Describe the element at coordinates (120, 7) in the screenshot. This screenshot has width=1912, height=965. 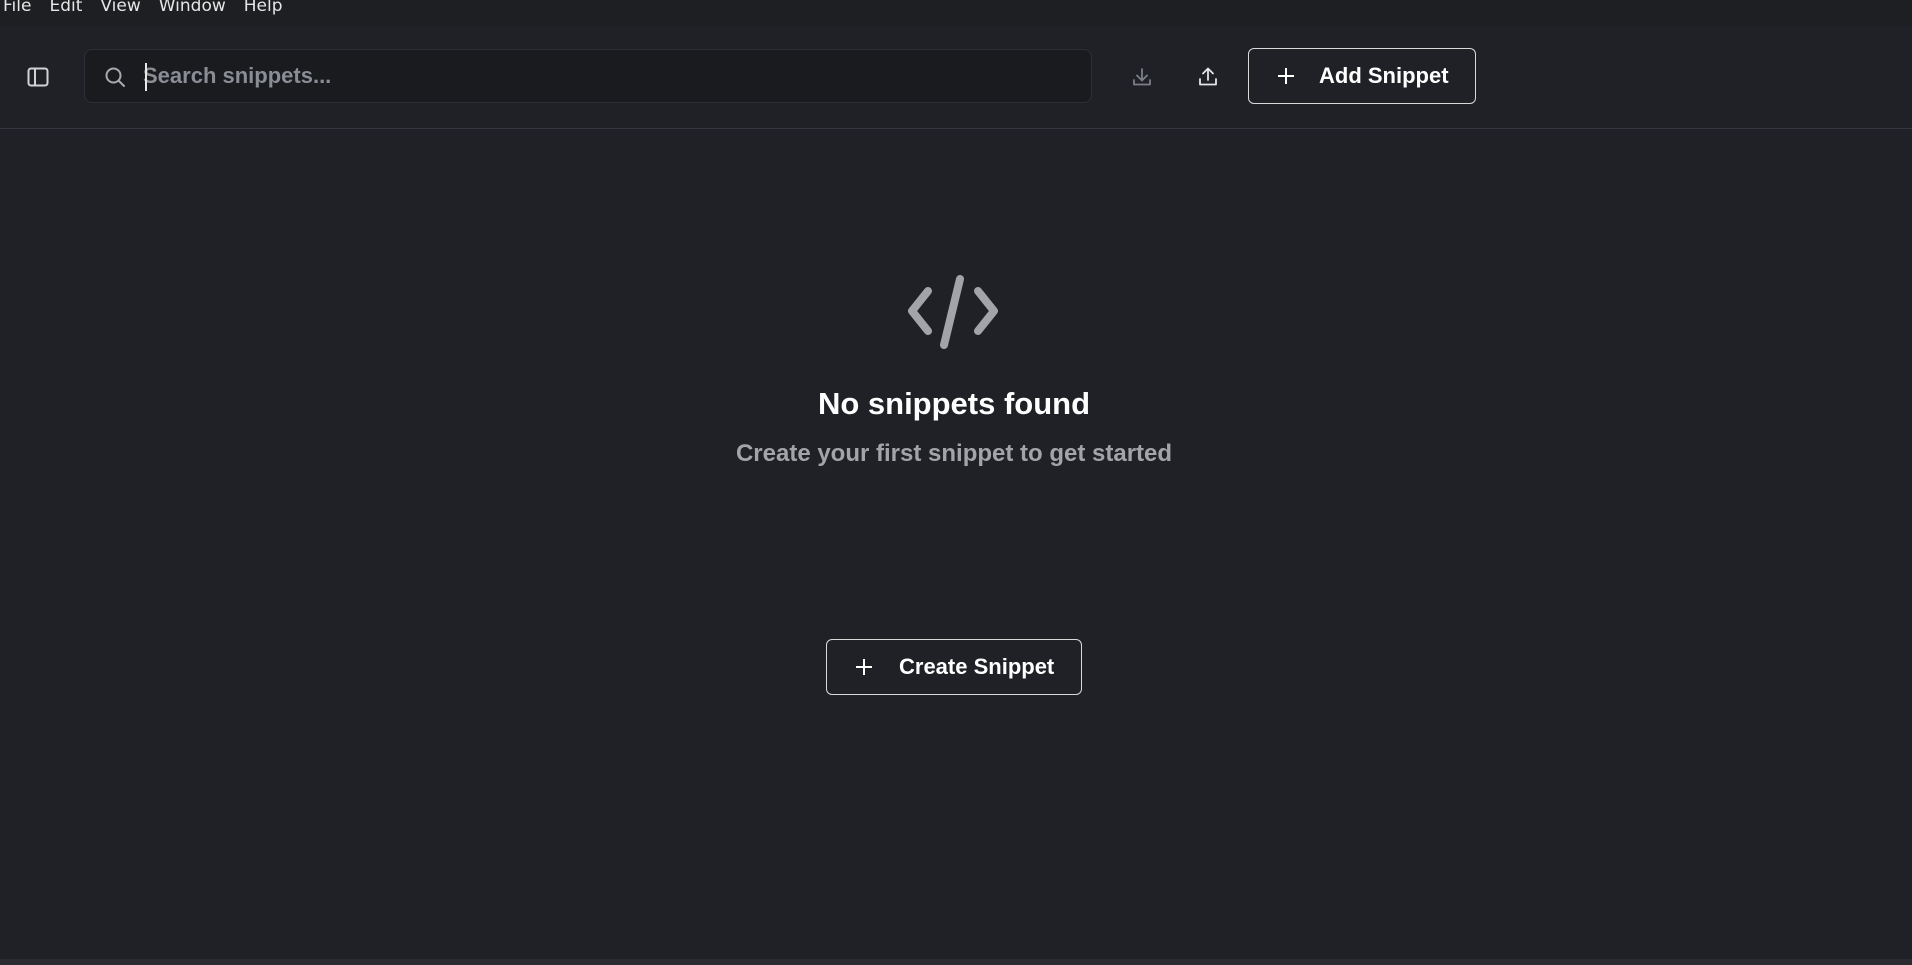
I see `menu-view: View` at that location.